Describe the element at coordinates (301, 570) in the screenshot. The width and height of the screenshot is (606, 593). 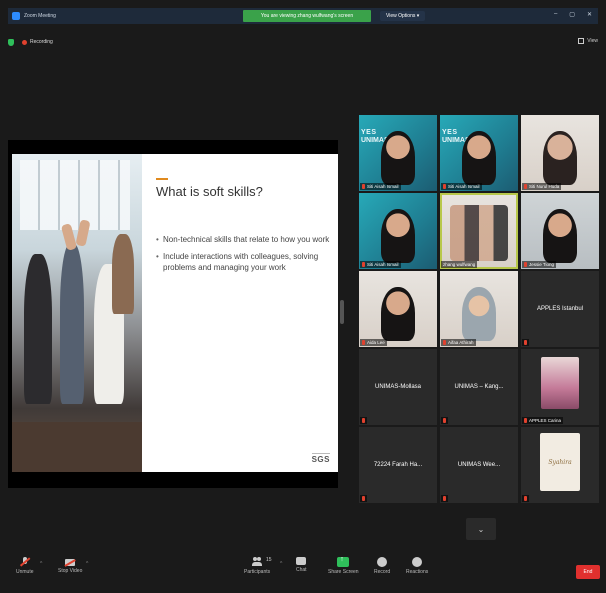
I see `chat-label: Chat` at that location.